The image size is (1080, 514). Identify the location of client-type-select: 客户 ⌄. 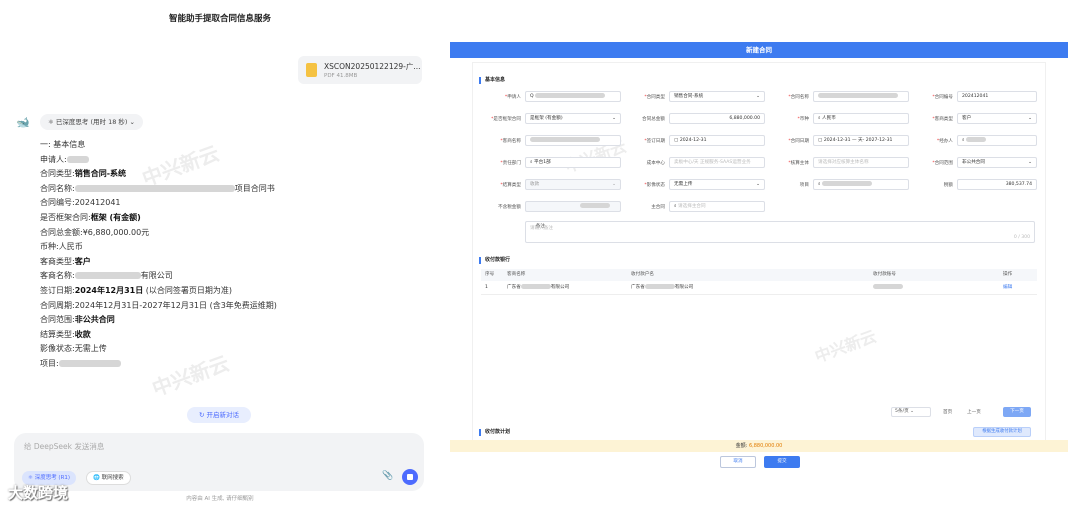
(997, 118).